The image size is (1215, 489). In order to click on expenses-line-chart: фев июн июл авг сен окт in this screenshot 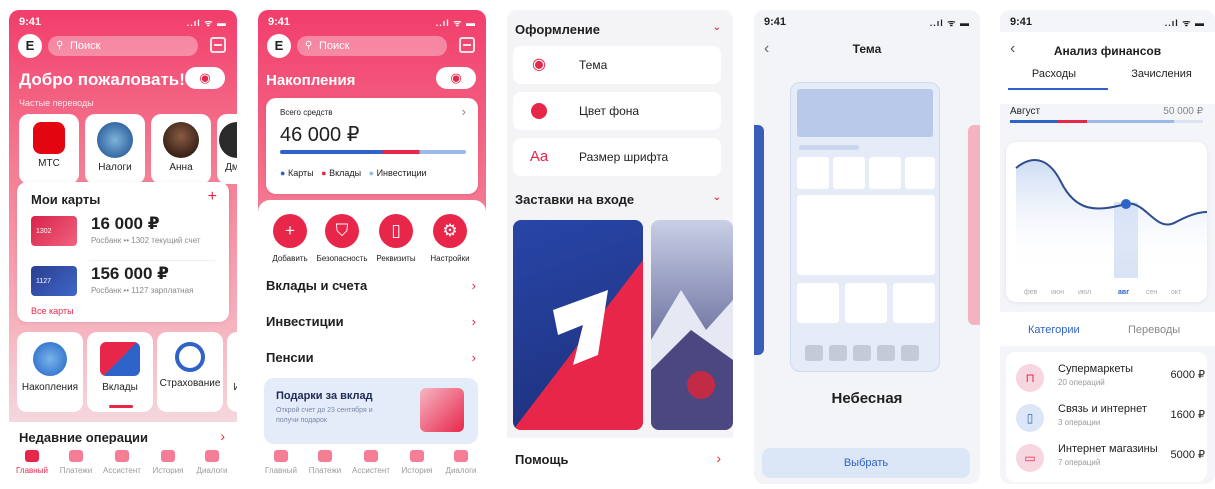, I will do `click(1111, 227)`.